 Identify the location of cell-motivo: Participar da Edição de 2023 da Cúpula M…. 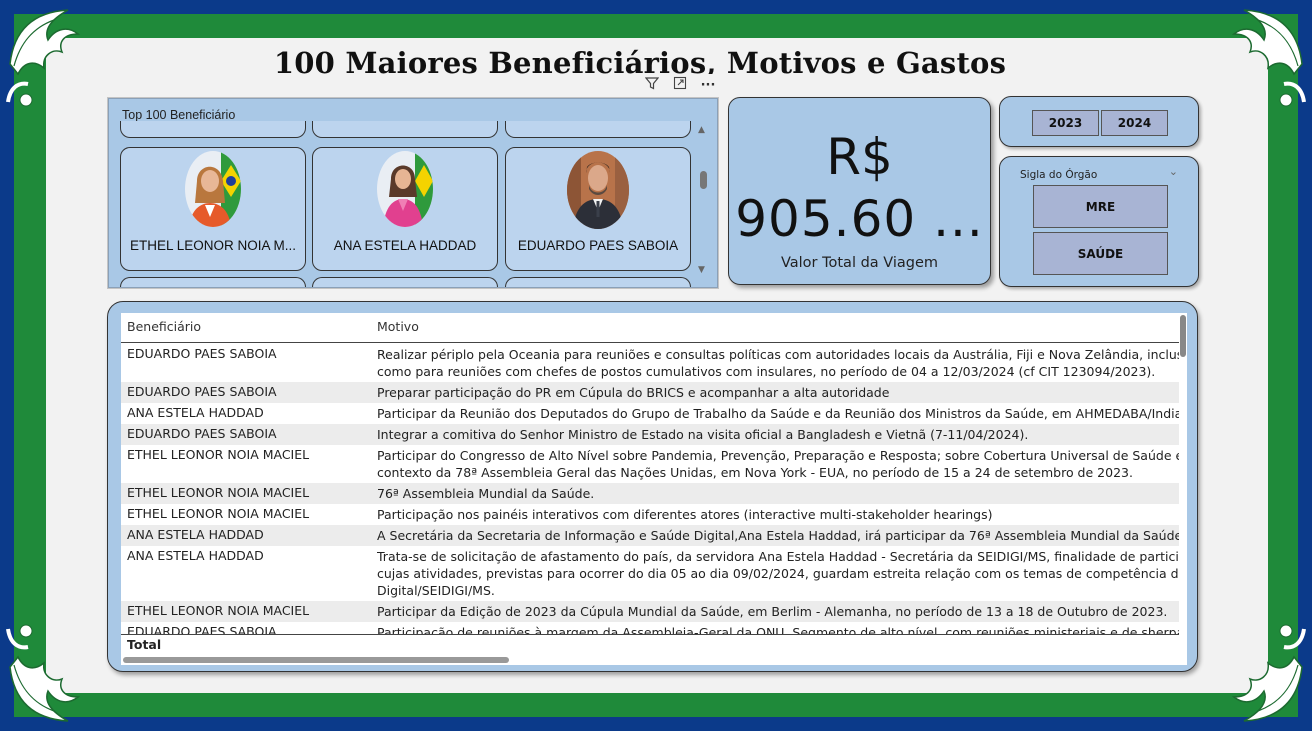
(772, 611).